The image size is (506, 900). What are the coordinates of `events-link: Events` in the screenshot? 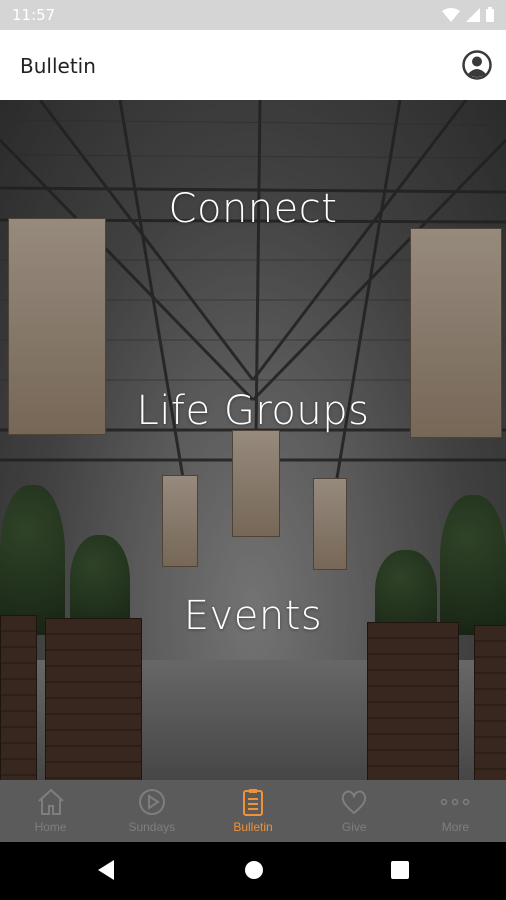 It's located at (253, 616).